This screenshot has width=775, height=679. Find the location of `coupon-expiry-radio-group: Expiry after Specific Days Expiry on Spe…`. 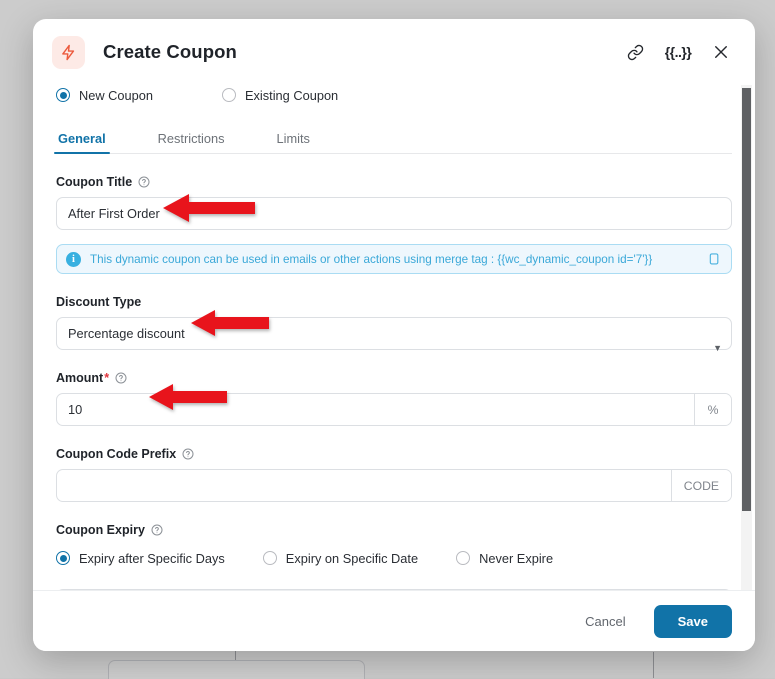

coupon-expiry-radio-group: Expiry after Specific Days Expiry on Spe… is located at coordinates (394, 558).